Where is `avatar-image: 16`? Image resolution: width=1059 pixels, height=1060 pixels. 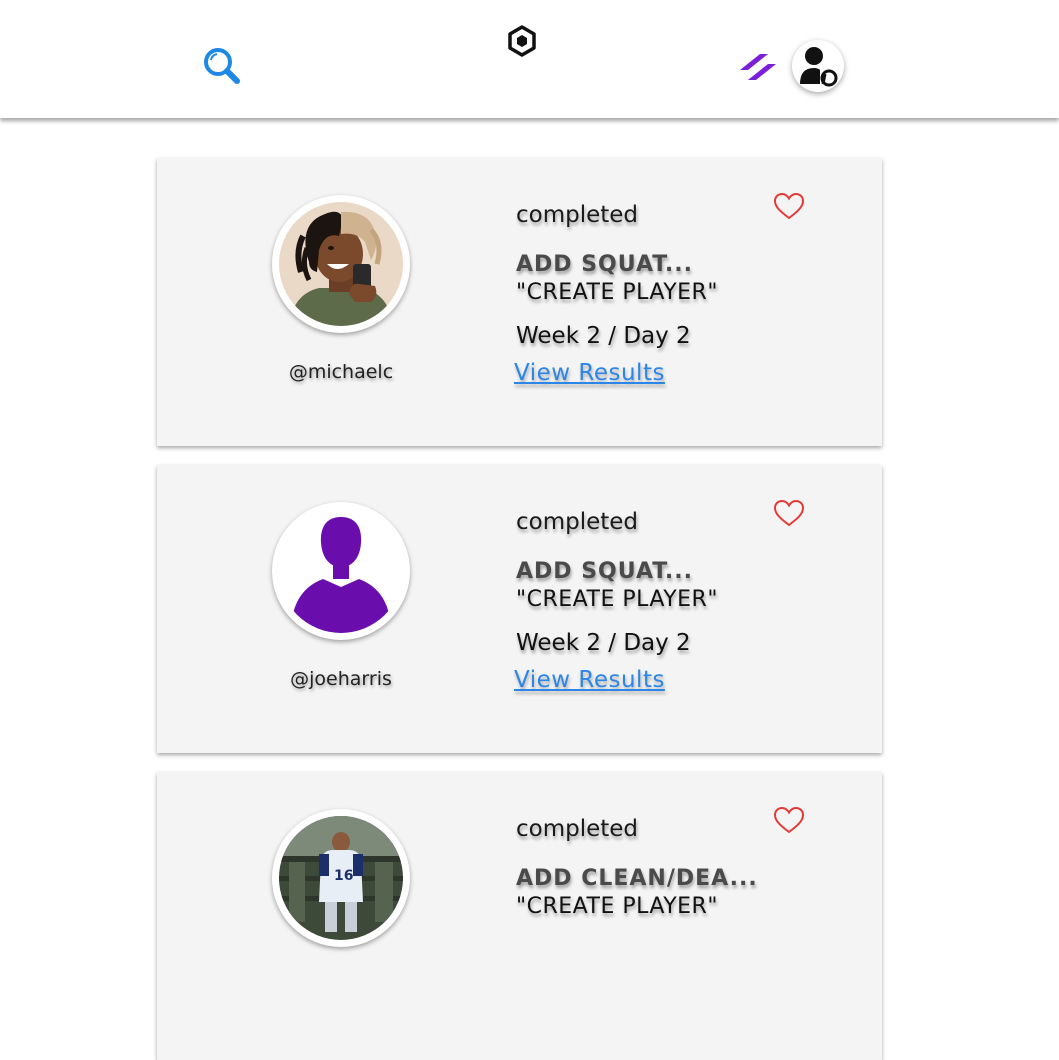
avatar-image: 16 is located at coordinates (341, 878).